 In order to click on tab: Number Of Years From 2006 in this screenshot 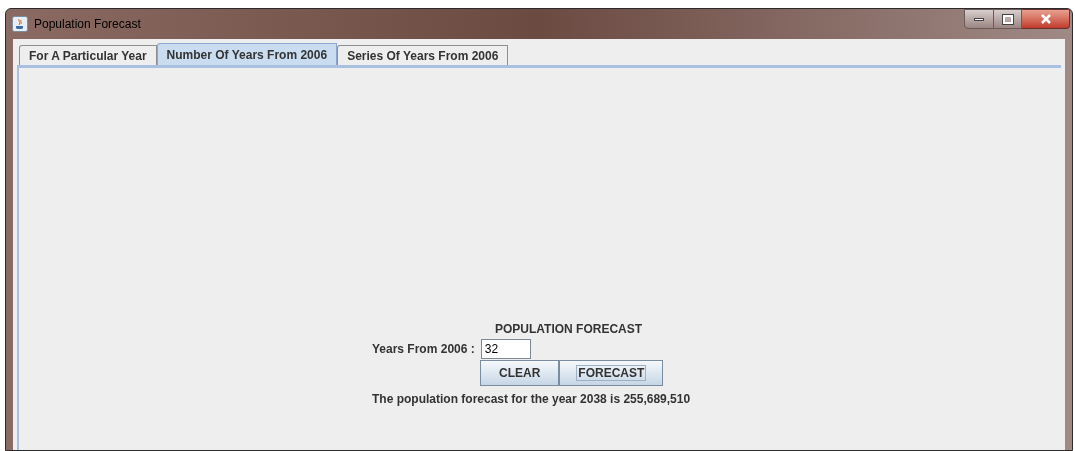, I will do `click(247, 54)`.